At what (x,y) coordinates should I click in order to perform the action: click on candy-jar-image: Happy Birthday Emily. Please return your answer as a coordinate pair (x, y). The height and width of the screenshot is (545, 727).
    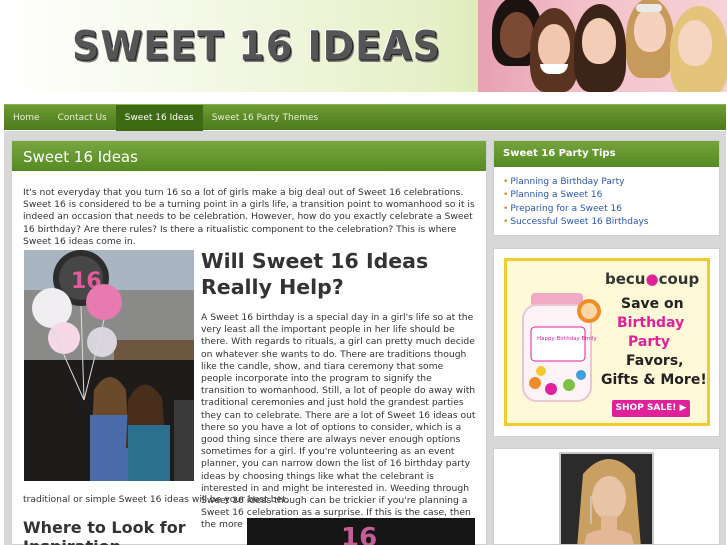
    Looking at the image, I should click on (561, 347).